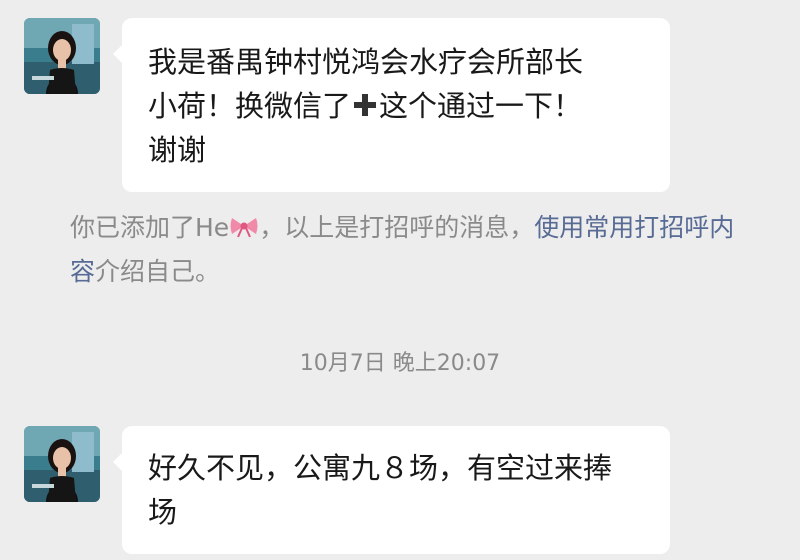 The height and width of the screenshot is (560, 800). Describe the element at coordinates (244, 228) in the screenshot. I see `bow-emoji-icon` at that location.